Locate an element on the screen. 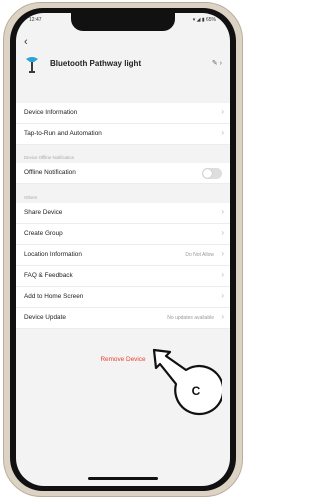 Image resolution: width=320 pixels, height=500 pixels. pointer-callout: C is located at coordinates (187, 382).